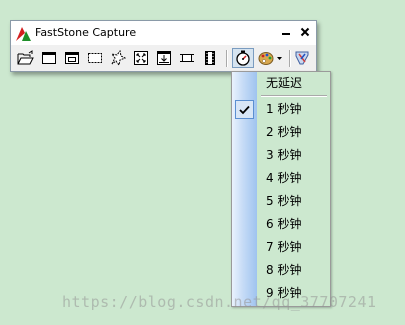 This screenshot has width=405, height=325. I want to click on delay-timer-icon, so click(243, 58).